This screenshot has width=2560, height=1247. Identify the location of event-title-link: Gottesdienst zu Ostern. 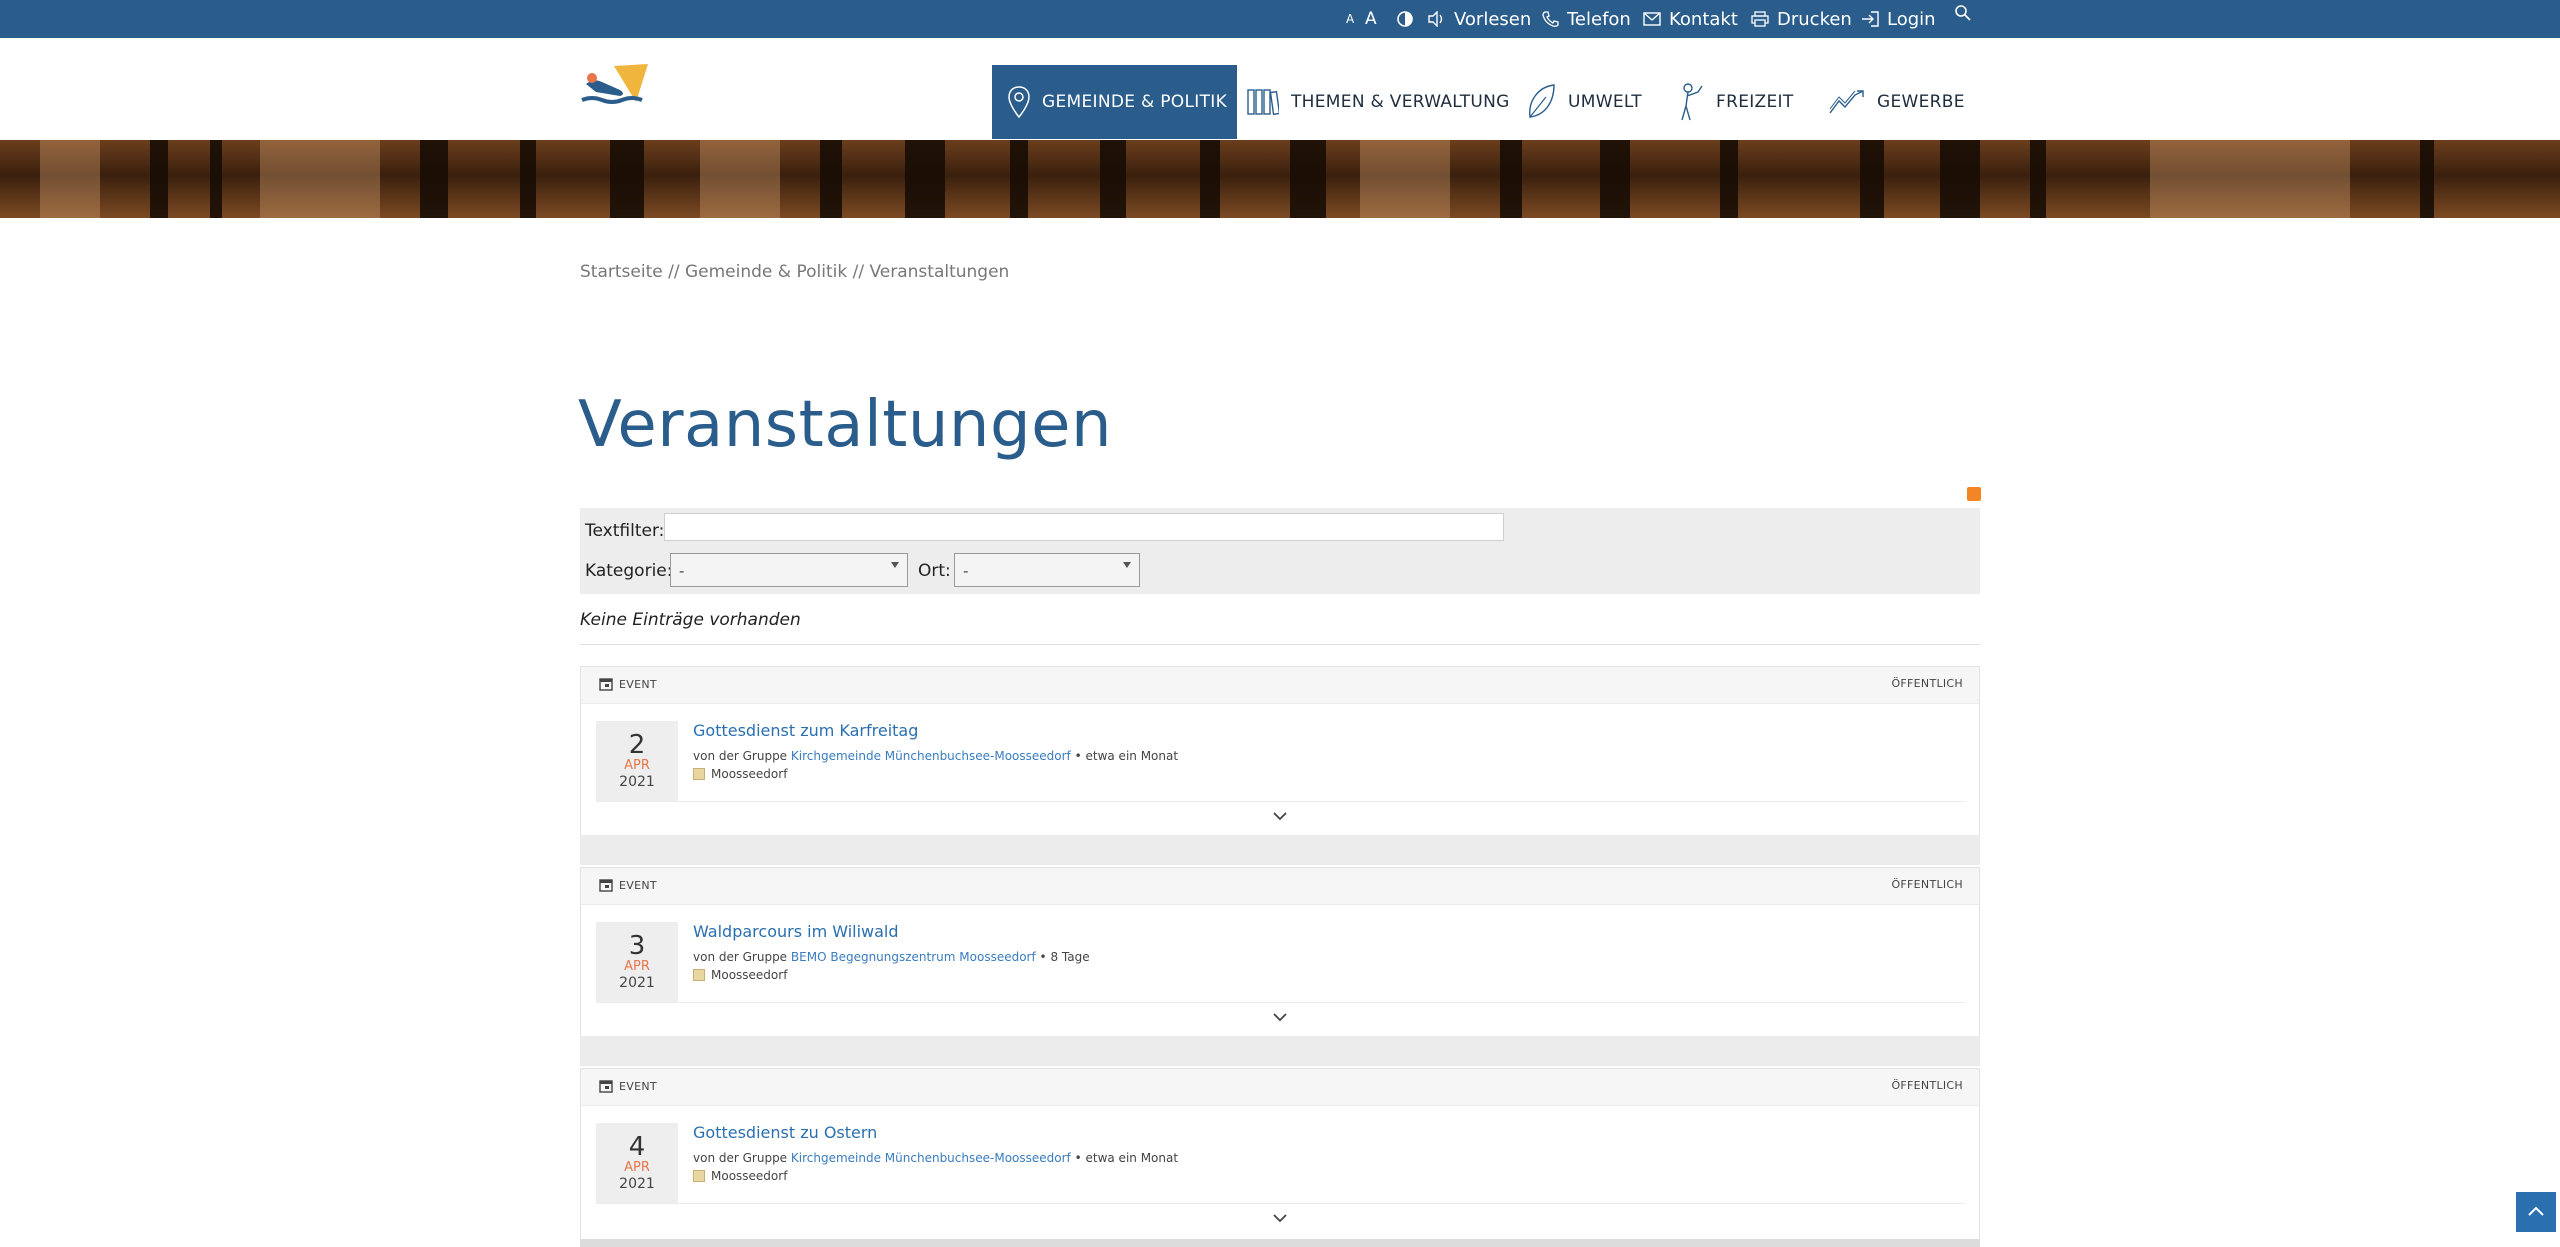
(785, 1132).